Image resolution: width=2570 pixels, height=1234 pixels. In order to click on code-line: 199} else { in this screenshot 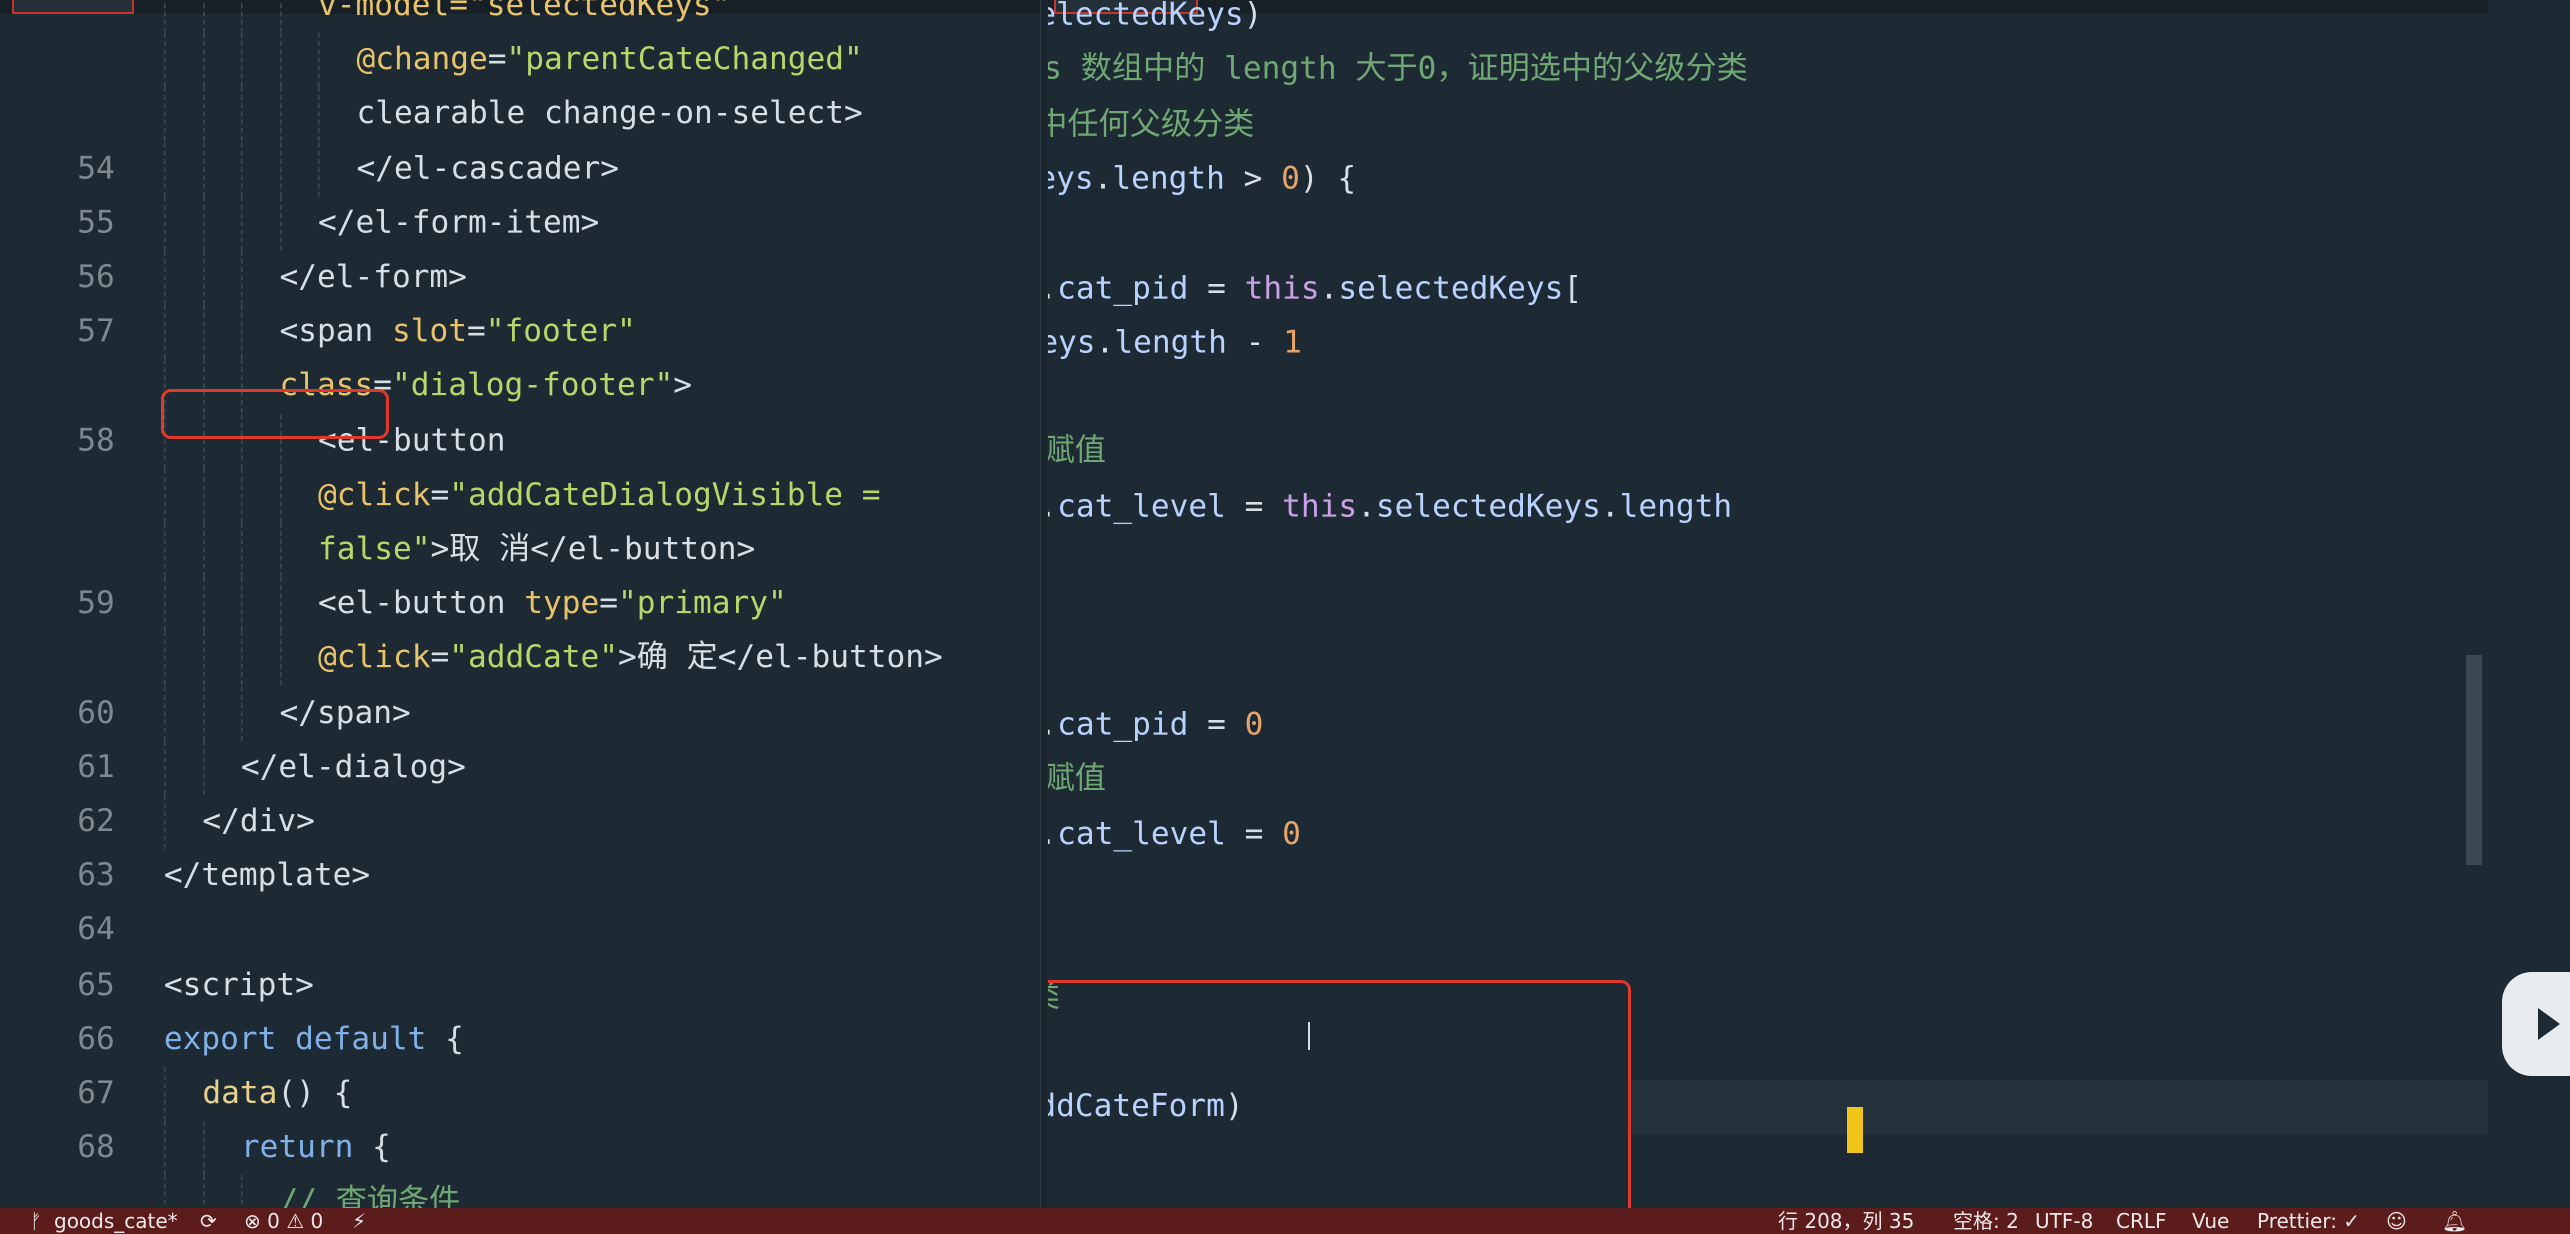, I will do `click(1768, 616)`.